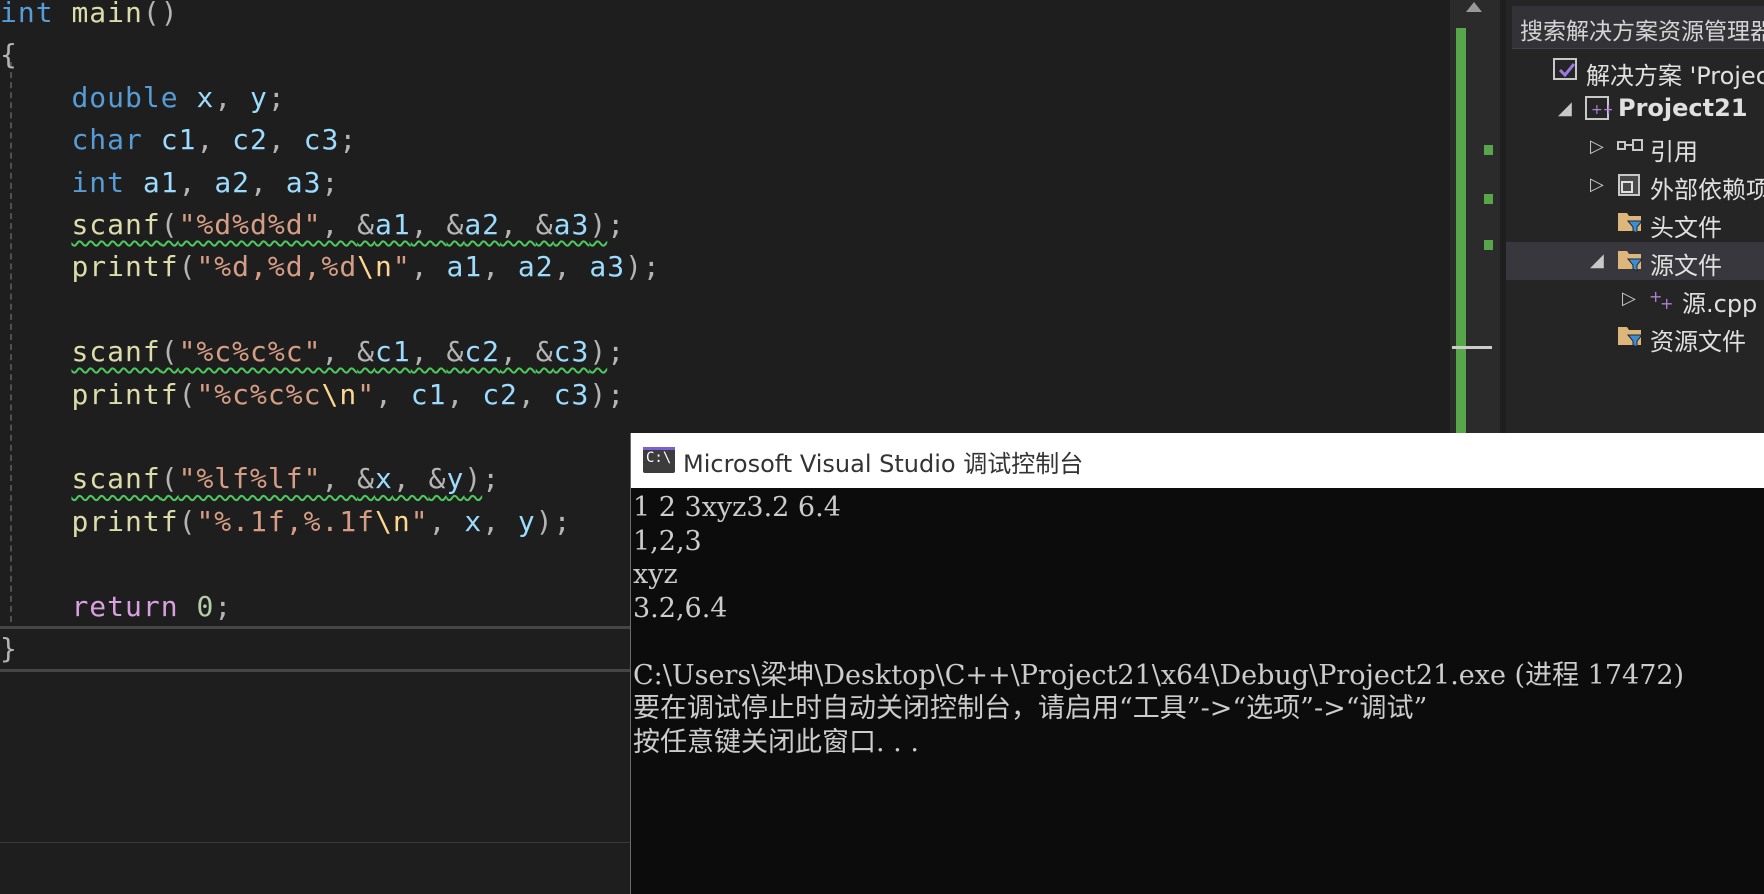 Image resolution: width=1764 pixels, height=894 pixels. What do you see at coordinates (1630, 146) in the screenshot?
I see `references-icon` at bounding box center [1630, 146].